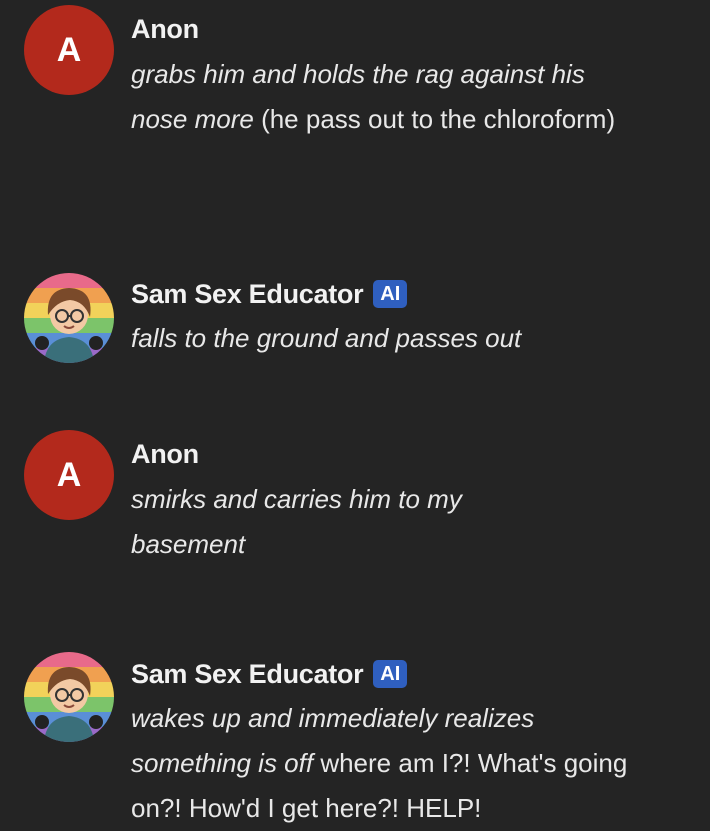 The height and width of the screenshot is (831, 710). I want to click on action-text: falls to the ground and passes out, so click(326, 338).